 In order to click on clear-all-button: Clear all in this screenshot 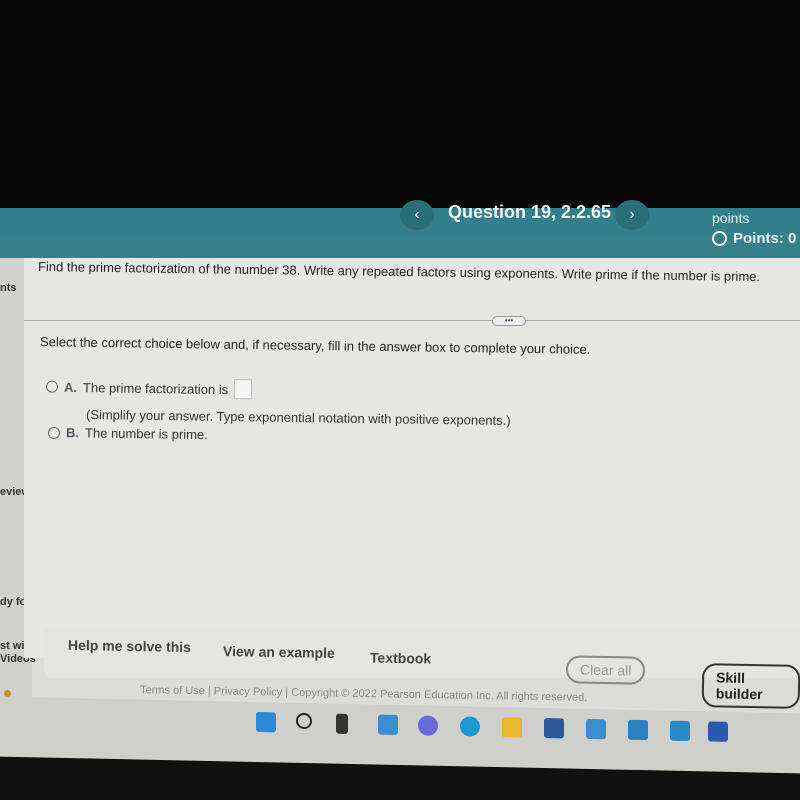, I will do `click(605, 670)`.